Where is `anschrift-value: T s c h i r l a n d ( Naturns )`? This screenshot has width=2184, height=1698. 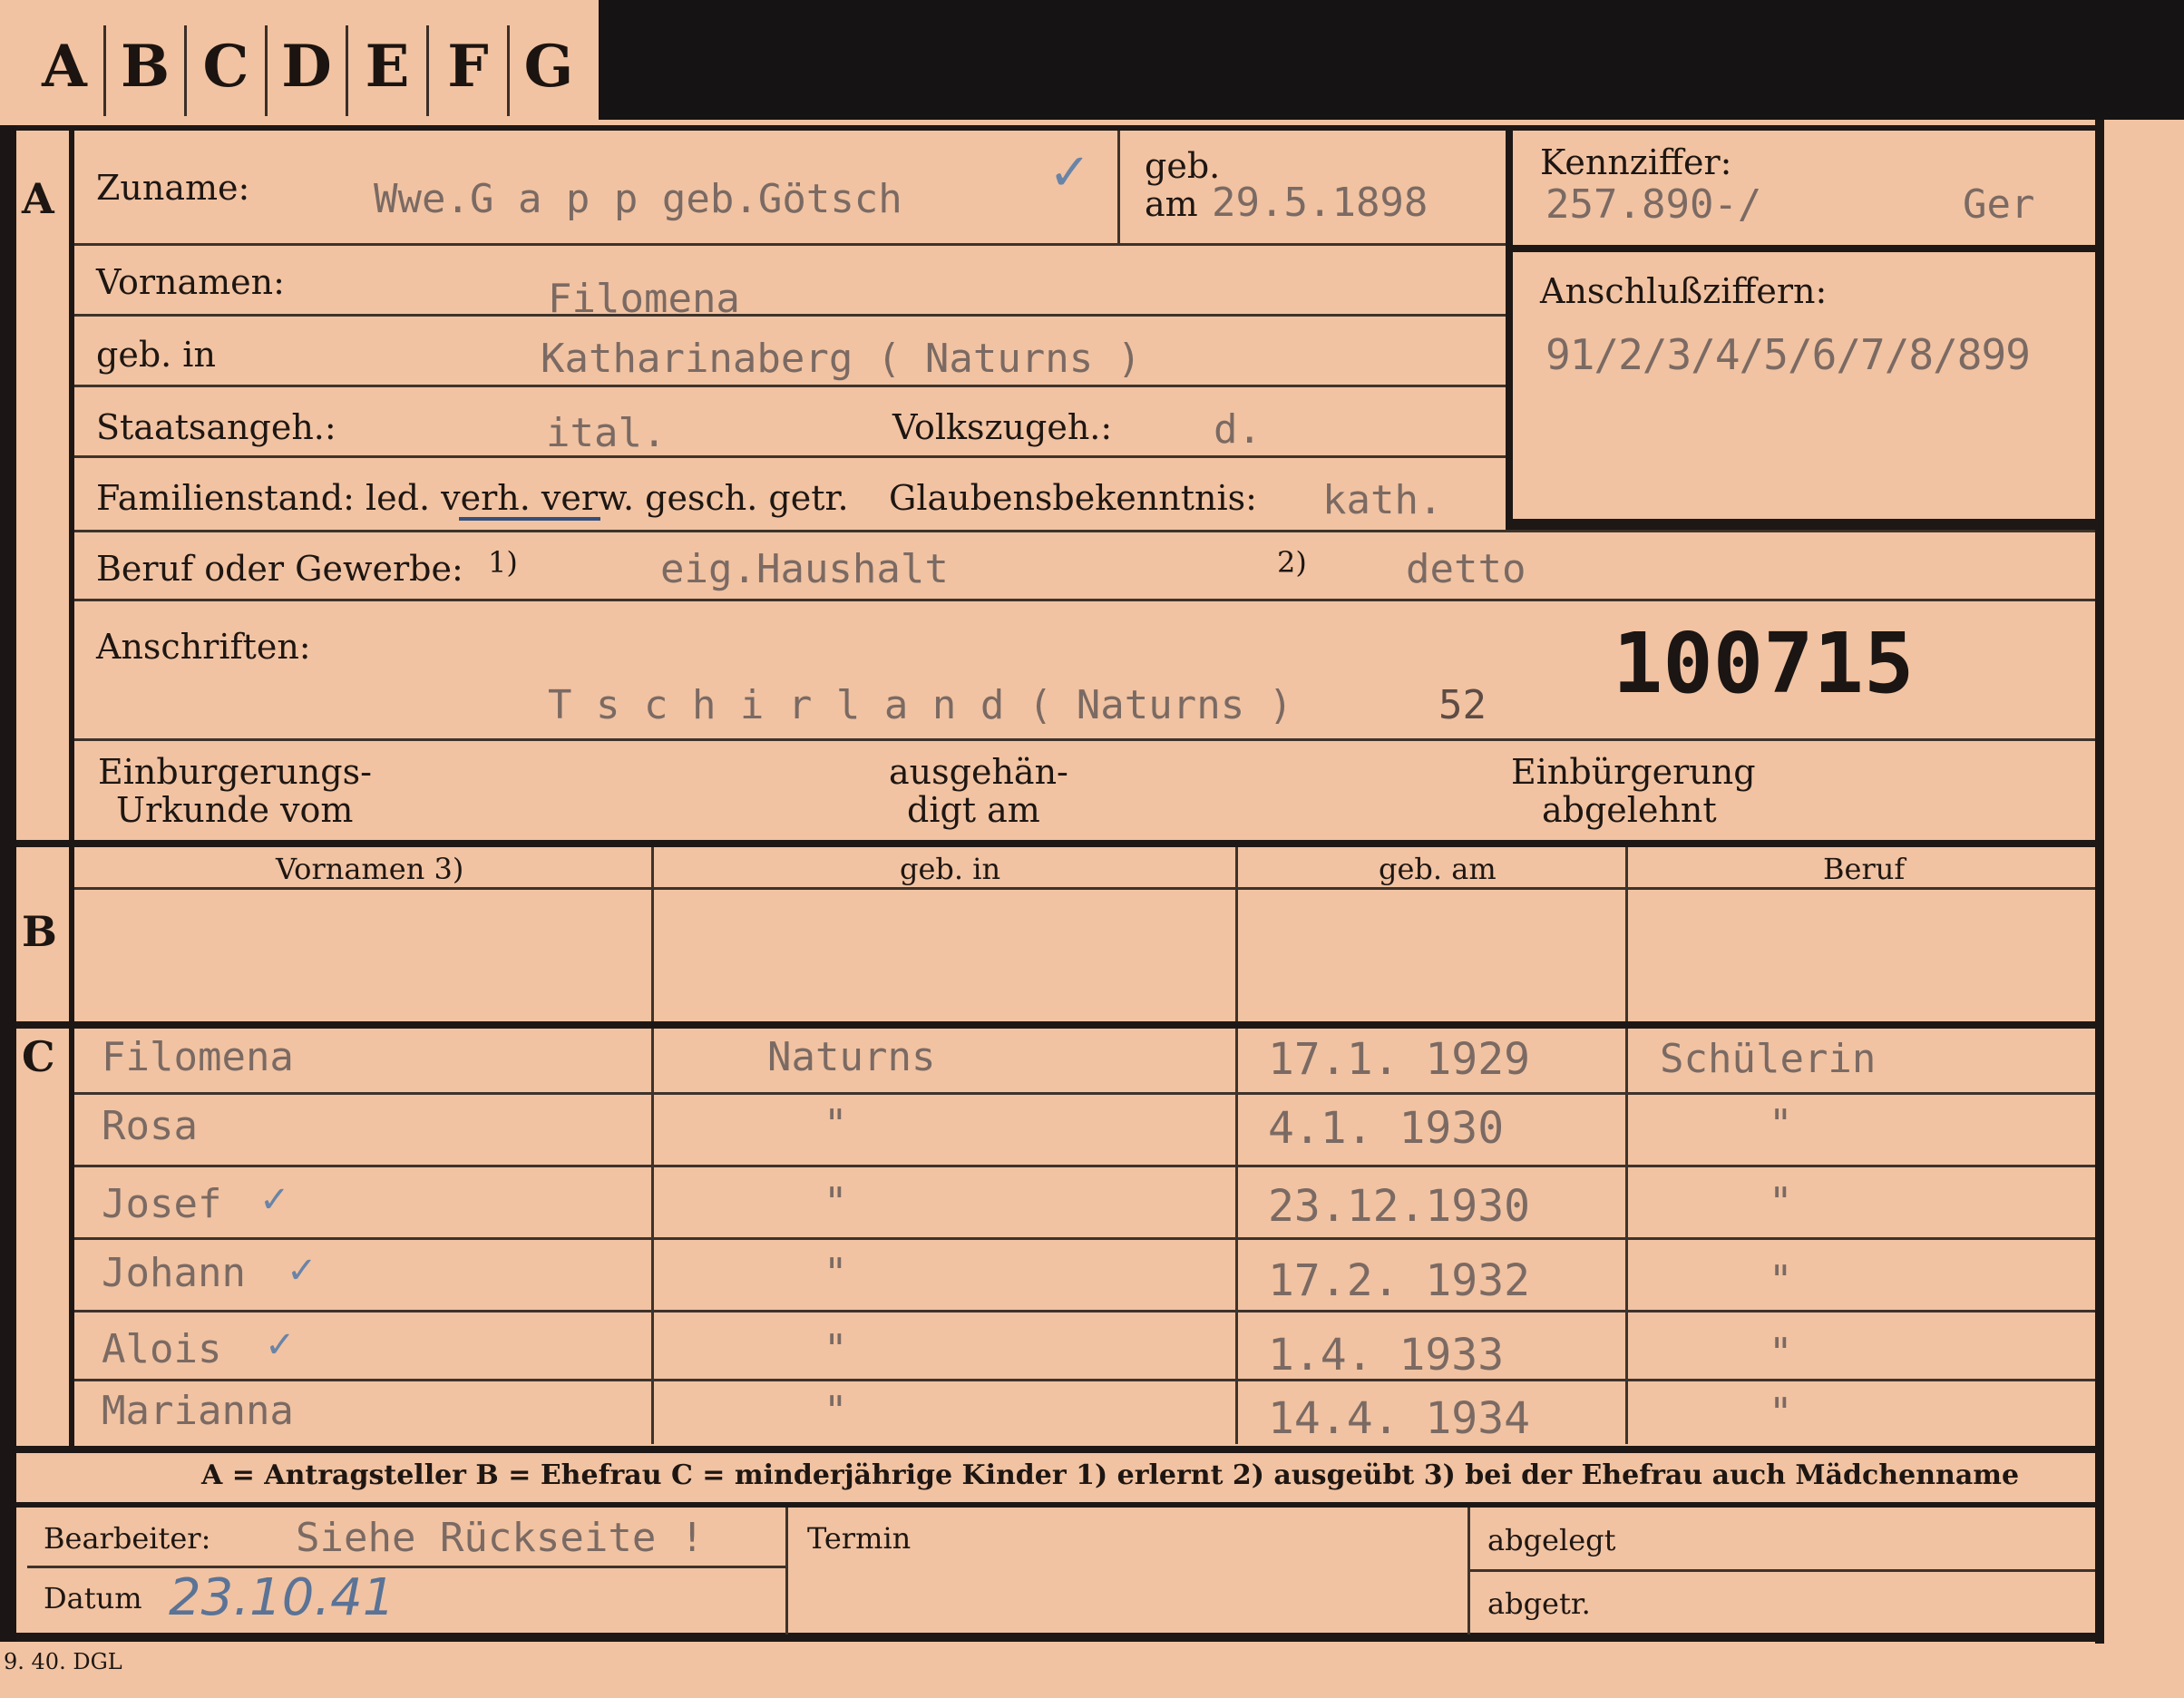 anschrift-value: T s c h i r l a n d ( Naturns ) is located at coordinates (920, 705).